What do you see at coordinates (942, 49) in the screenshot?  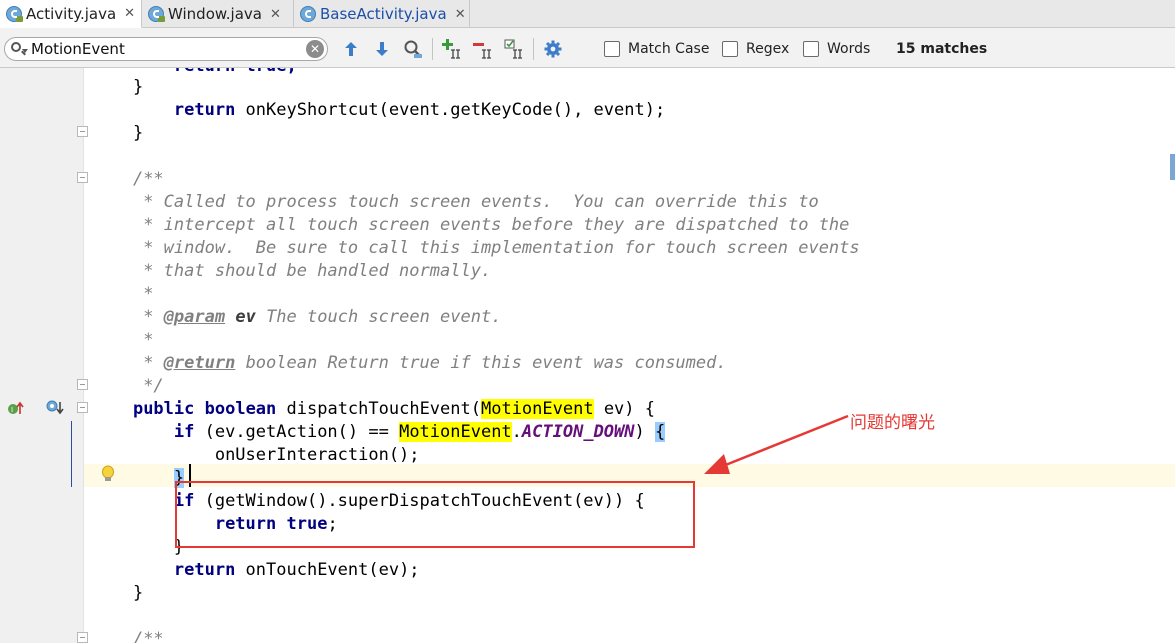 I see `match-count: 15 matches` at bounding box center [942, 49].